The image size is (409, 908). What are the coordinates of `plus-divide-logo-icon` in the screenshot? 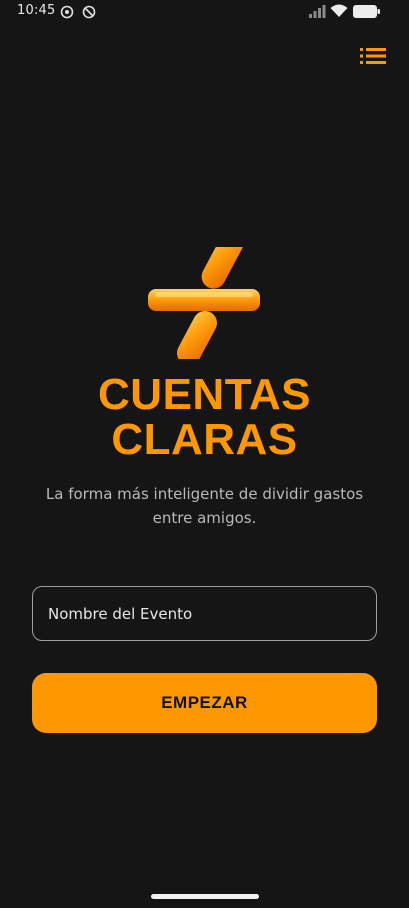 It's located at (204, 303).